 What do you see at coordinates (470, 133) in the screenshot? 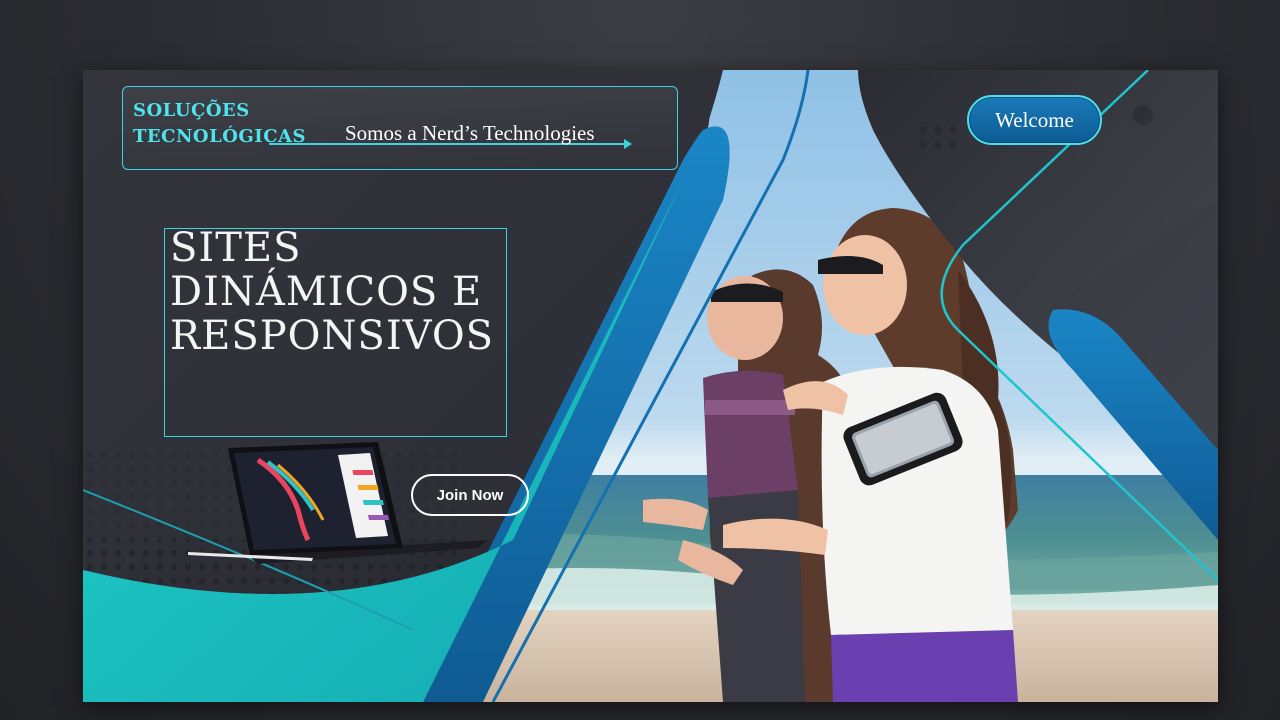
I see `brand-tagline: Somos a Nerd’s Technologies` at bounding box center [470, 133].